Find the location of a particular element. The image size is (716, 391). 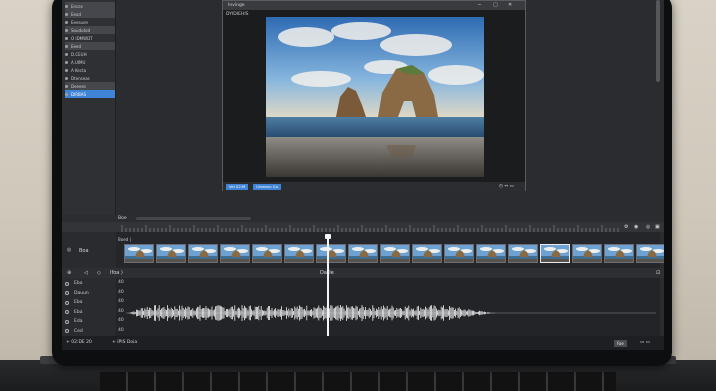

view-tools: ◷ ↔ ▭ is located at coordinates (506, 186).